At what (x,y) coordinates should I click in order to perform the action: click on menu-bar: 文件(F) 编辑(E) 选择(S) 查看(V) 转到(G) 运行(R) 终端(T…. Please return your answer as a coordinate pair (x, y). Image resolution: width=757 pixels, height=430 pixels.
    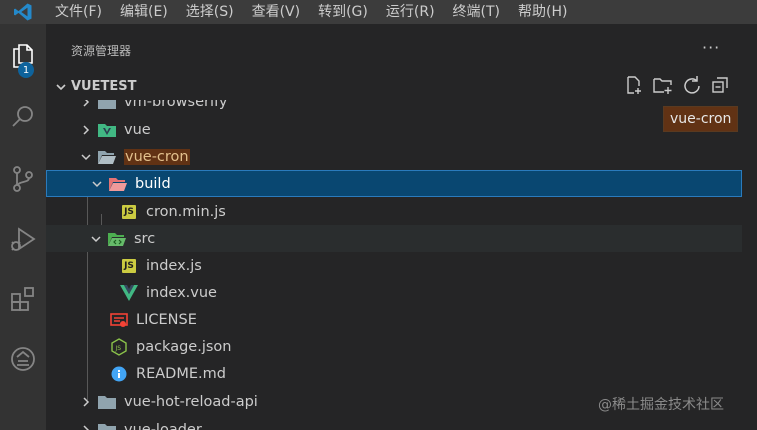
    Looking at the image, I should click on (378, 12).